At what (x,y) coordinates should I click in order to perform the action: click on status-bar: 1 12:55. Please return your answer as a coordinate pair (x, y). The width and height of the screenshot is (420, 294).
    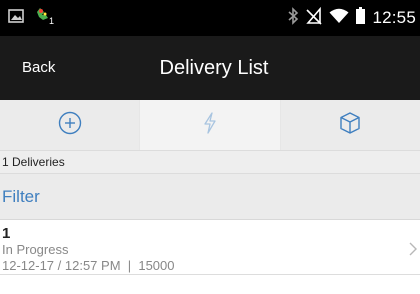
    Looking at the image, I should click on (210, 18).